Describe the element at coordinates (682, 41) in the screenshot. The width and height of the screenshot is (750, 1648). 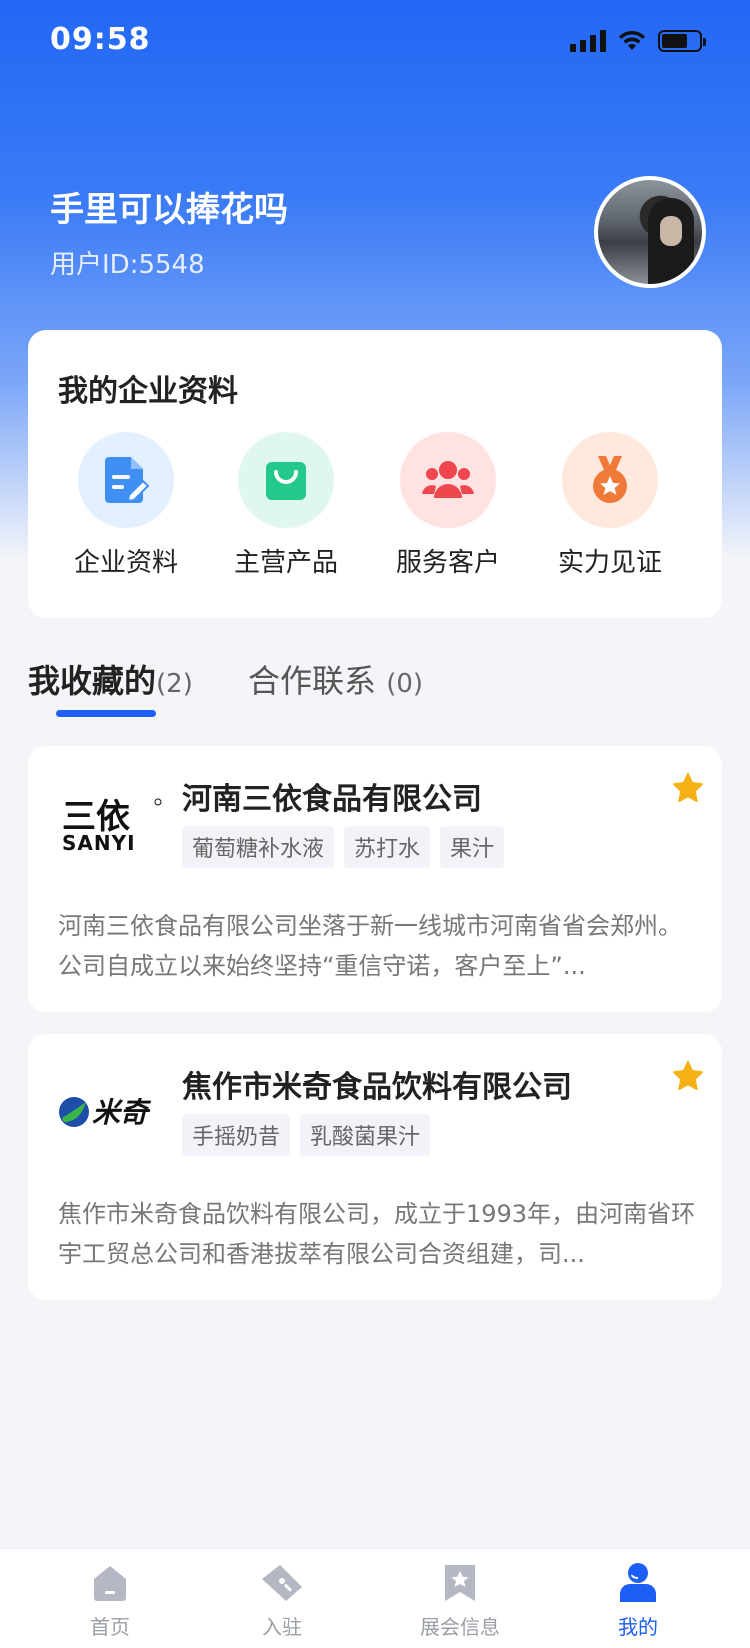
I see `battery-icon` at that location.